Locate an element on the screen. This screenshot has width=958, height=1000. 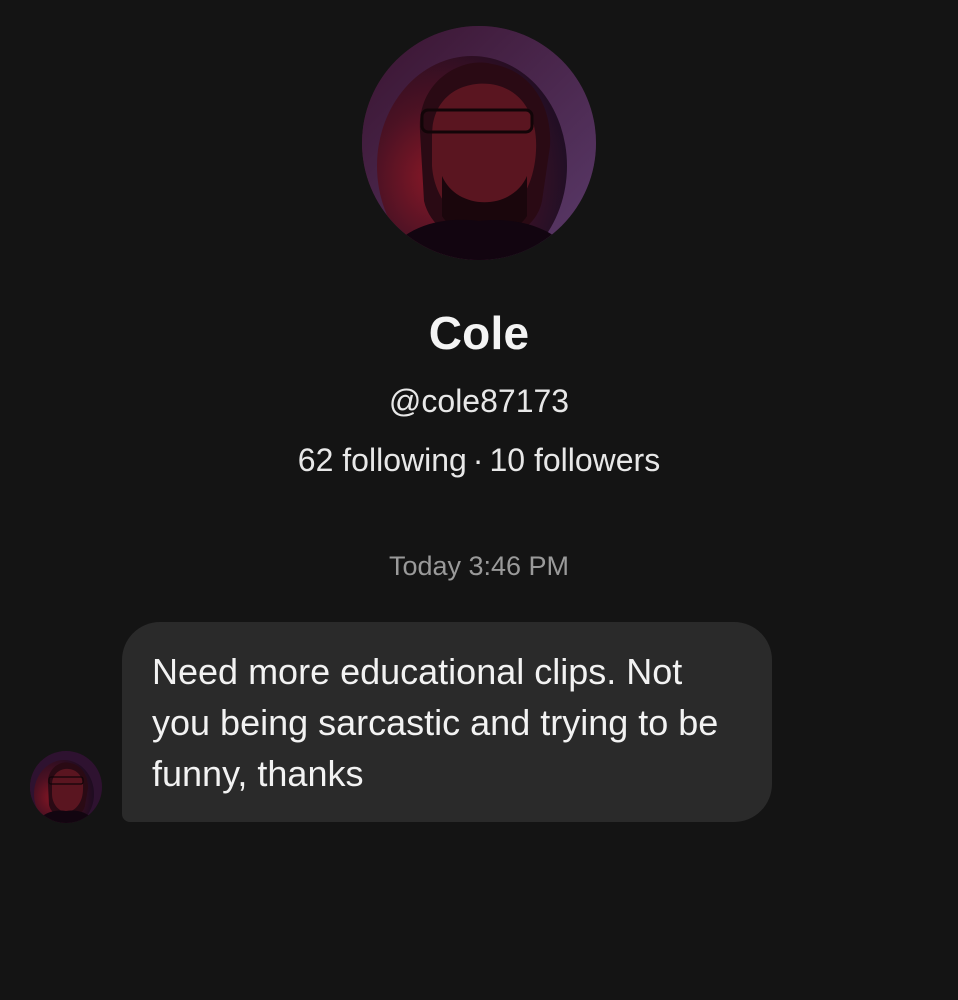
profile-avatar is located at coordinates (479, 143).